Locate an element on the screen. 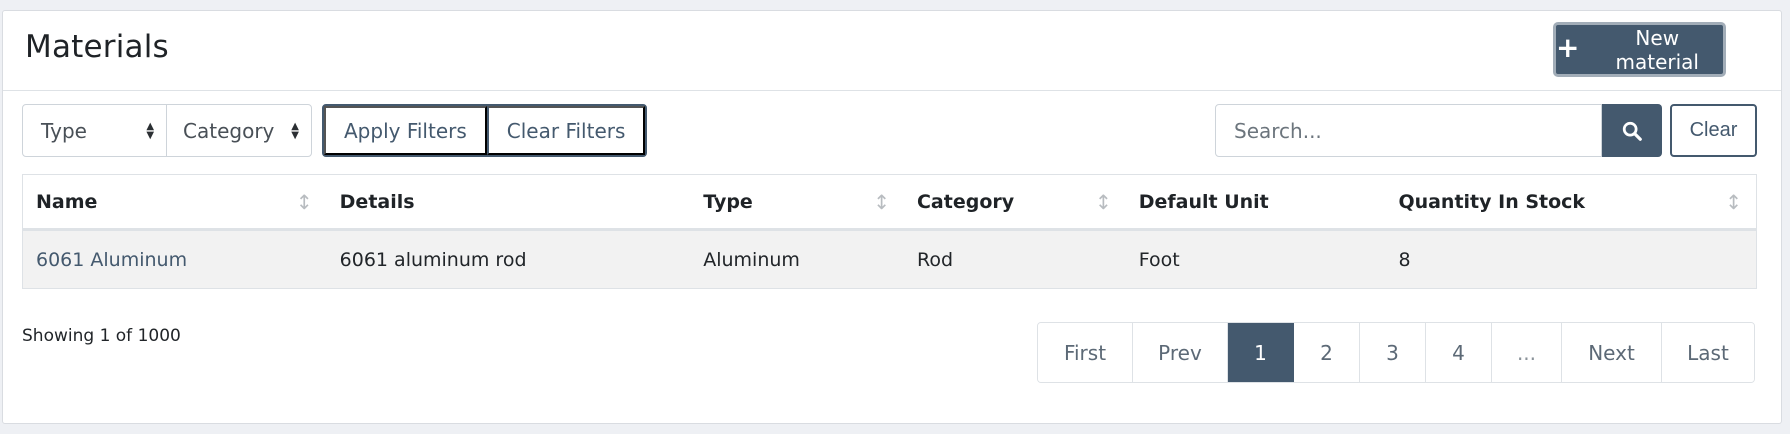 This screenshot has height=434, width=1790. pagination: First Prev 1 2 3 4 ... Next Last is located at coordinates (1396, 352).